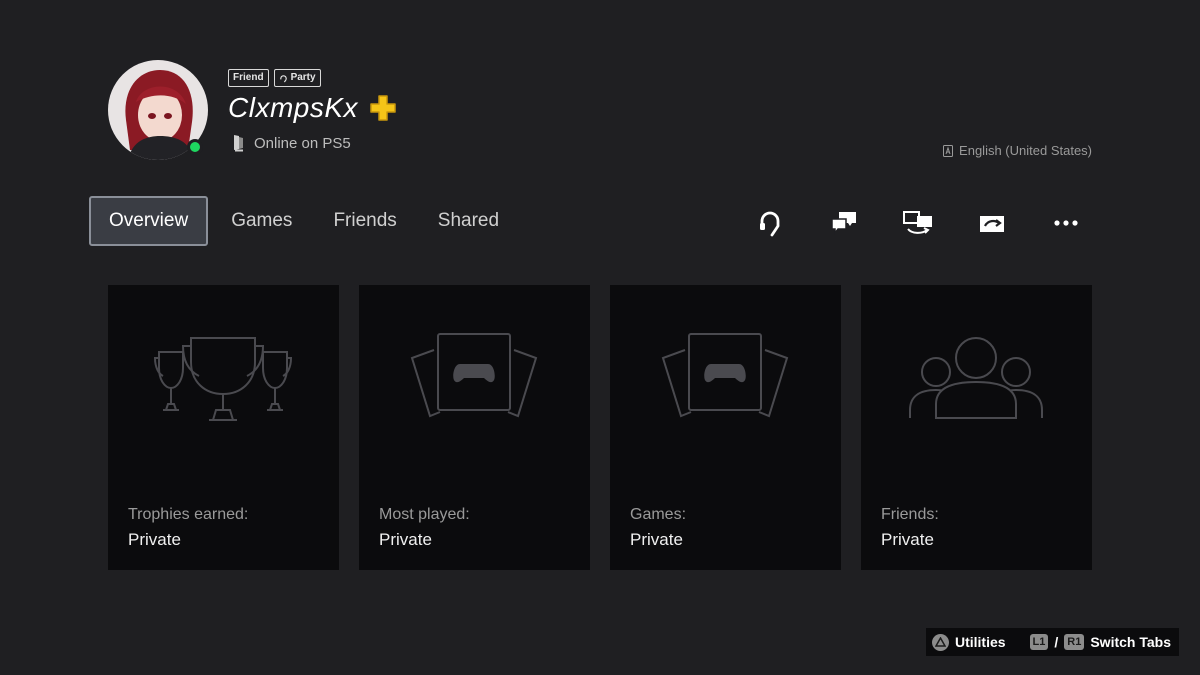 This screenshot has height=675, width=1200. I want to click on badges: Friend Party, so click(274, 78).